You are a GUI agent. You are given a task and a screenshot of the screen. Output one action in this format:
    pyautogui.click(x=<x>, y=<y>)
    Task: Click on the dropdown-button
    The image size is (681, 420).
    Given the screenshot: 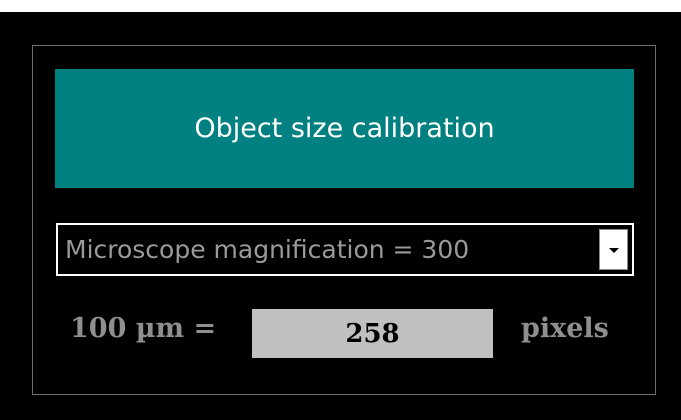 What is the action you would take?
    pyautogui.click(x=613, y=249)
    